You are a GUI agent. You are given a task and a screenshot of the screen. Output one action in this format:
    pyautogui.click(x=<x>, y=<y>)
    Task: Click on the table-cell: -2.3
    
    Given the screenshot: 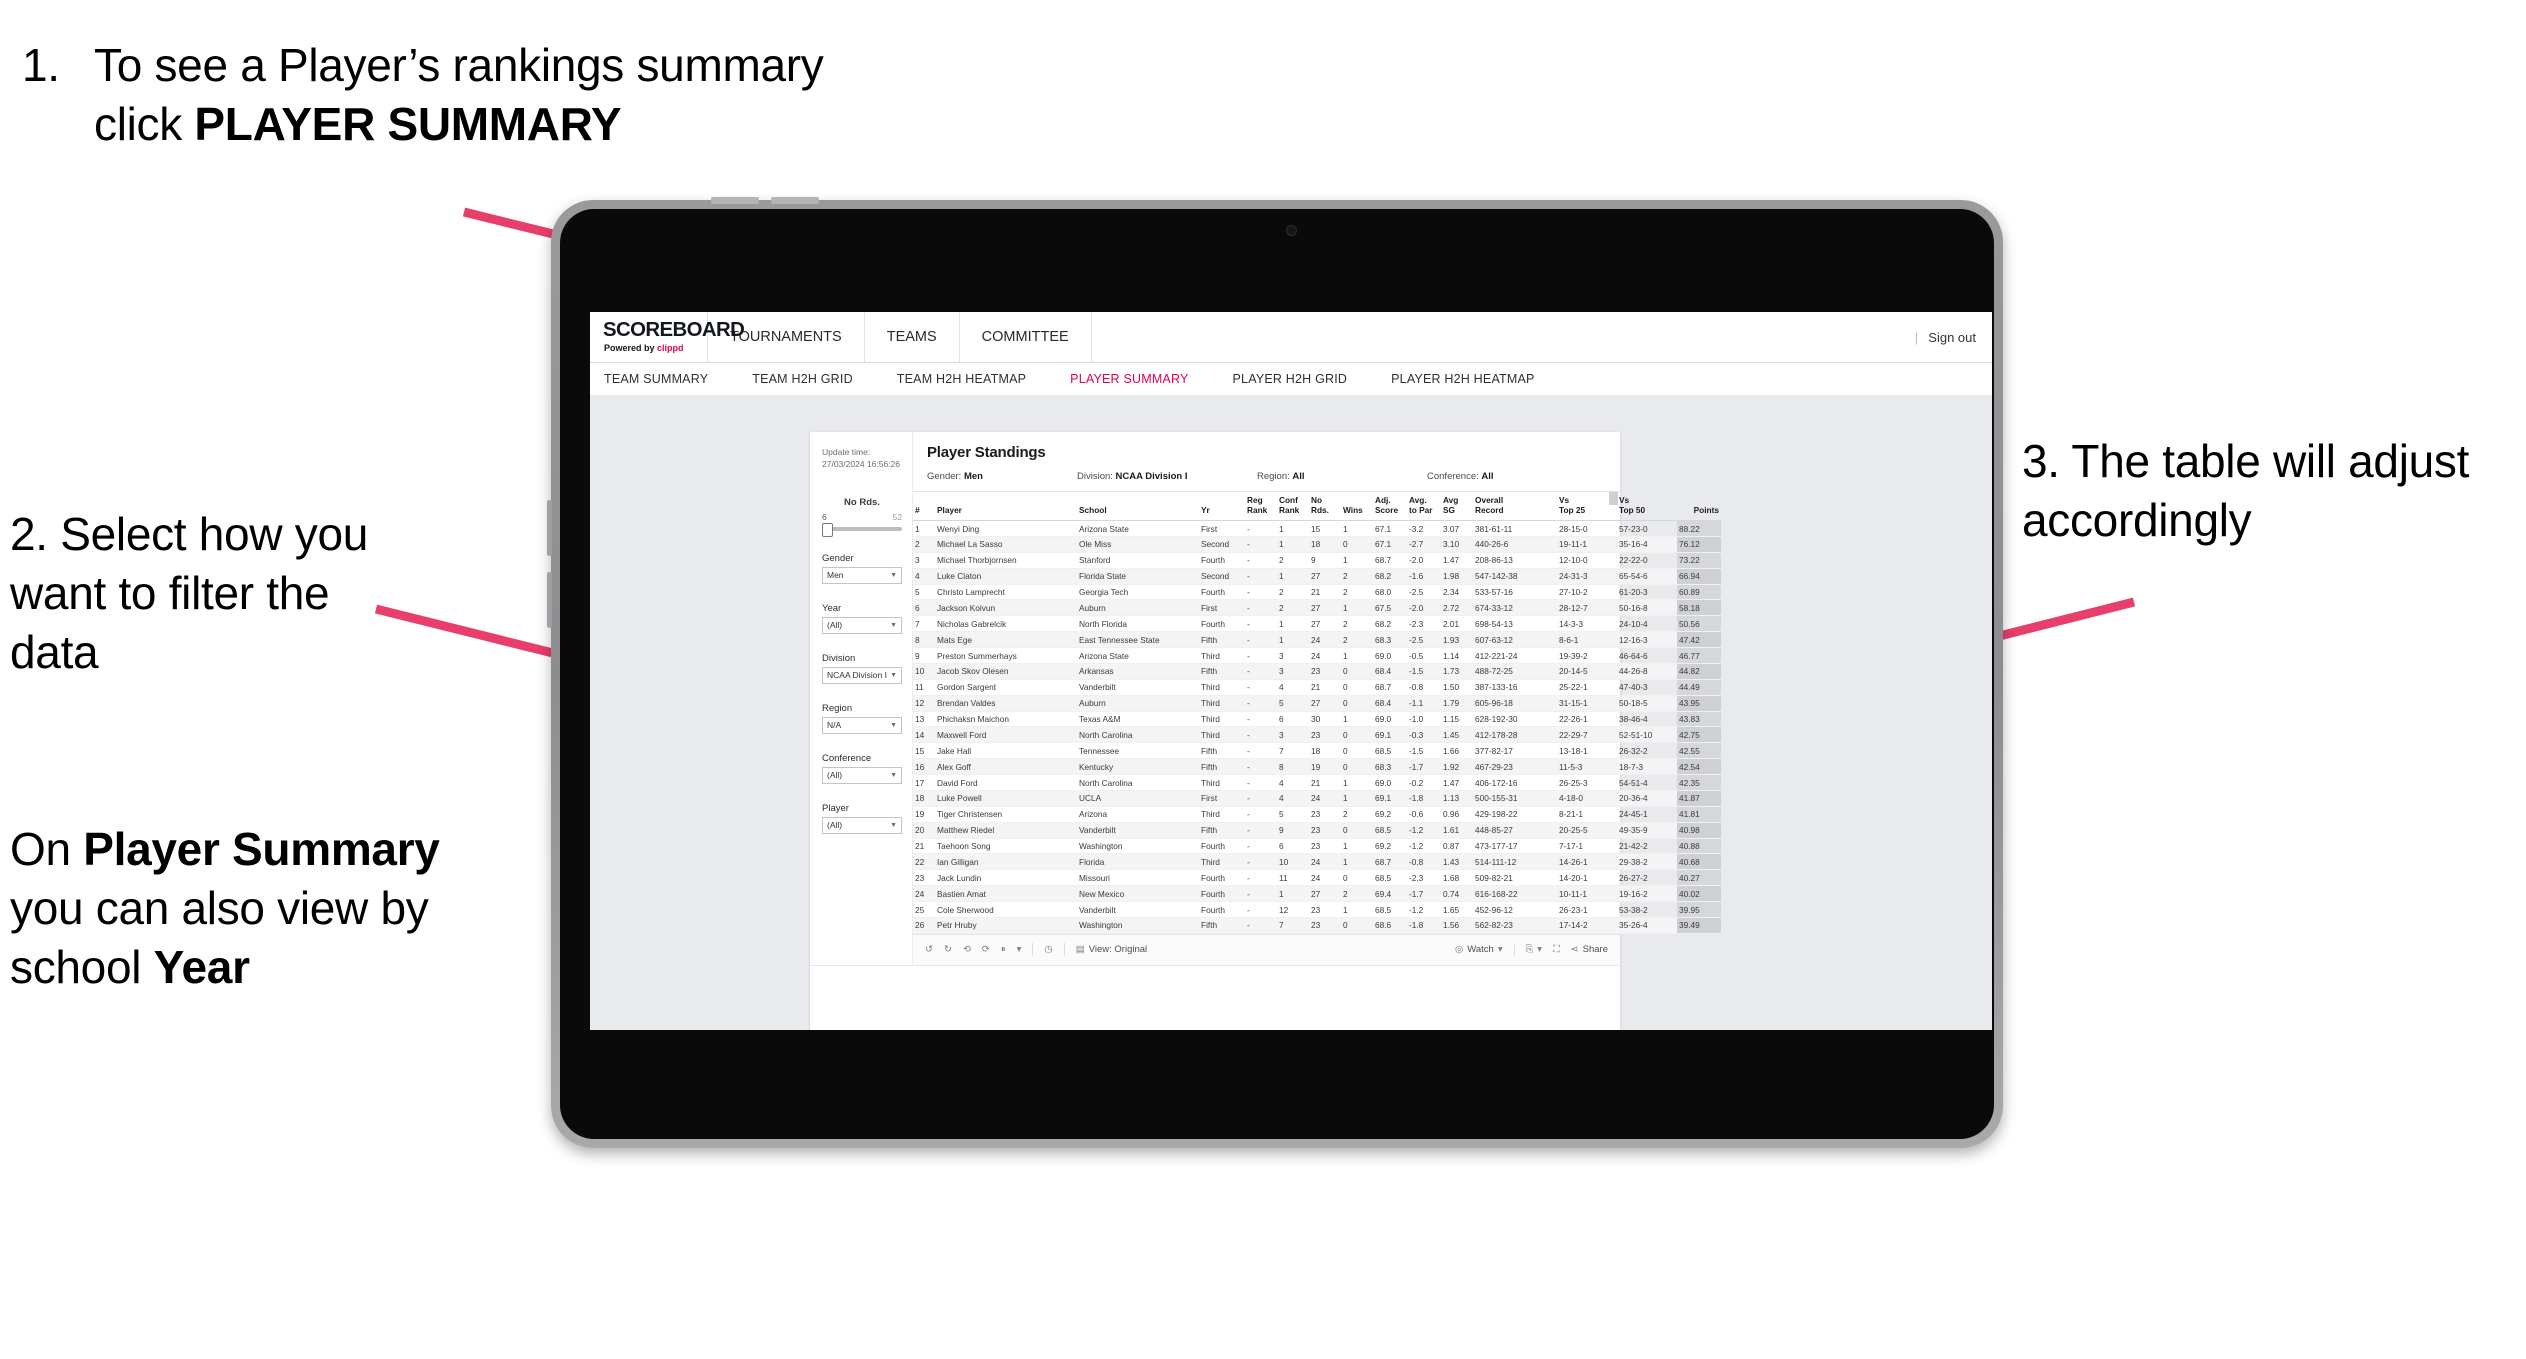 What is the action you would take?
    pyautogui.click(x=1424, y=624)
    